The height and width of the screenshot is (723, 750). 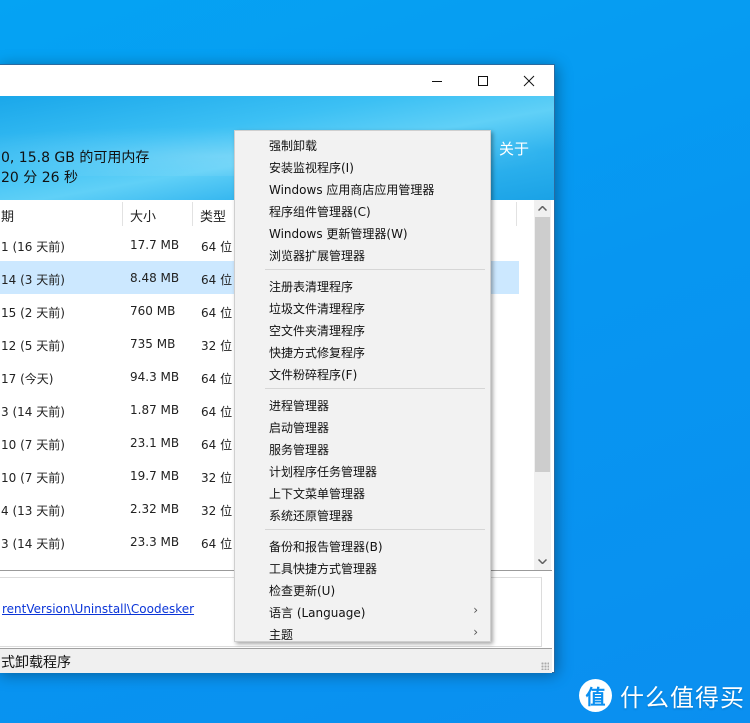 I want to click on cell-size: 8.48 MB, so click(x=155, y=278).